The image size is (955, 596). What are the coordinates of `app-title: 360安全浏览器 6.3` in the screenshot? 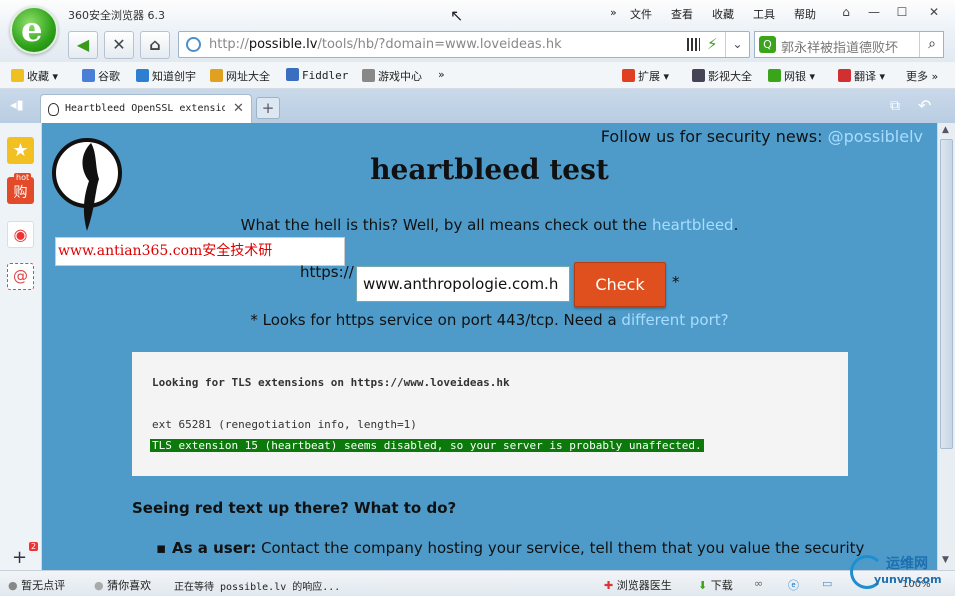 It's located at (116, 15).